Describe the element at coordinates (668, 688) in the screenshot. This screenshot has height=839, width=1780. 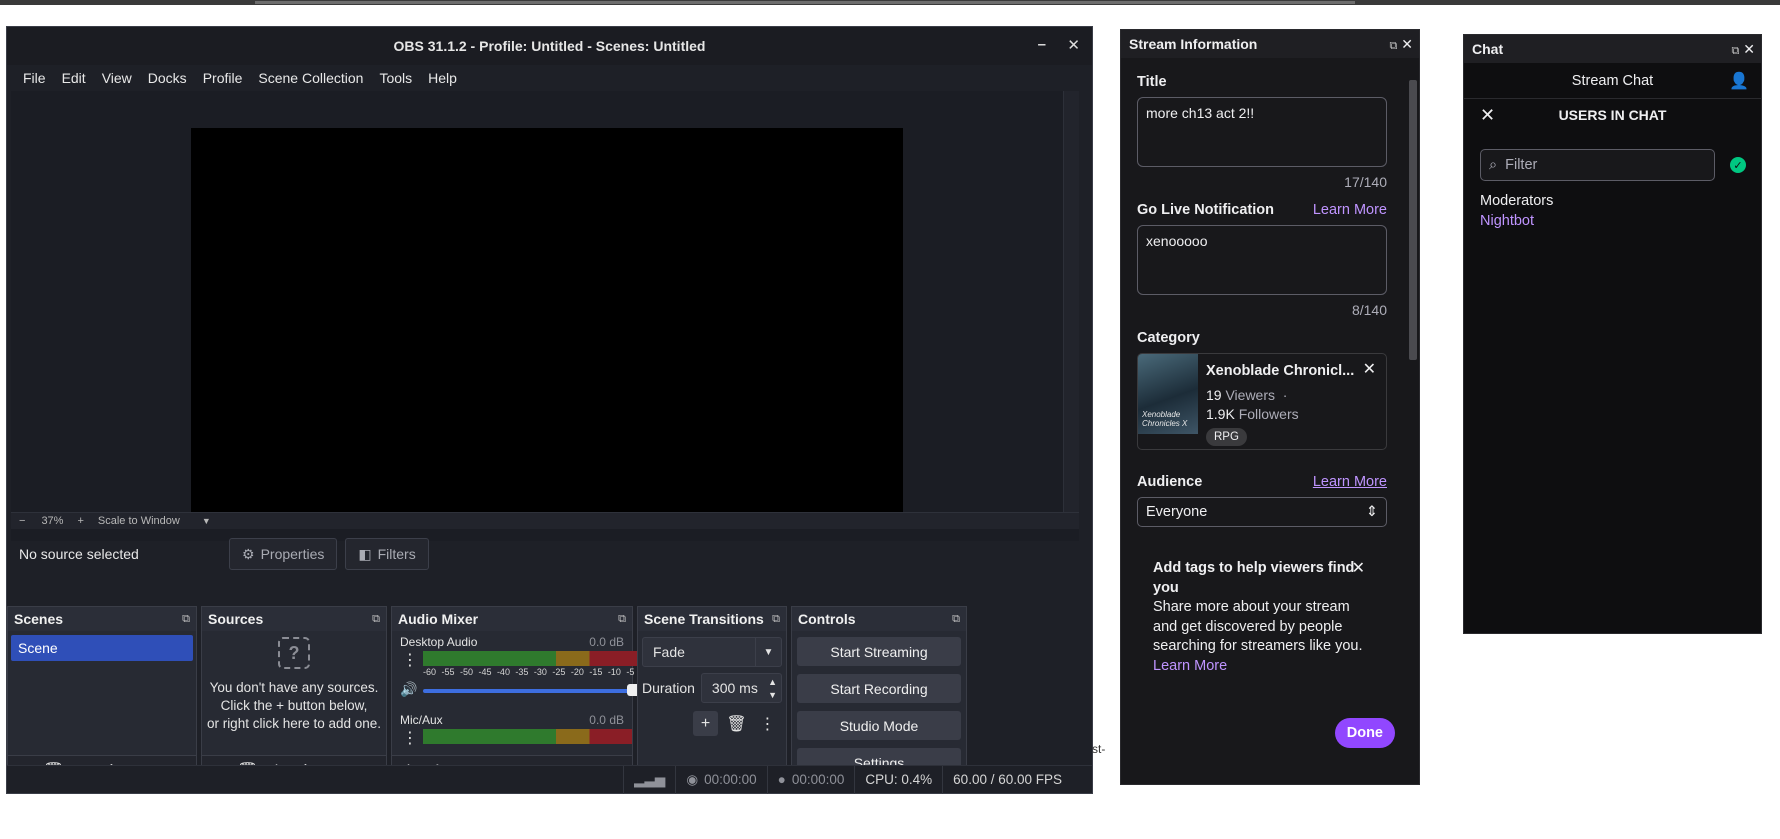
I see `duration-label: Duration` at that location.